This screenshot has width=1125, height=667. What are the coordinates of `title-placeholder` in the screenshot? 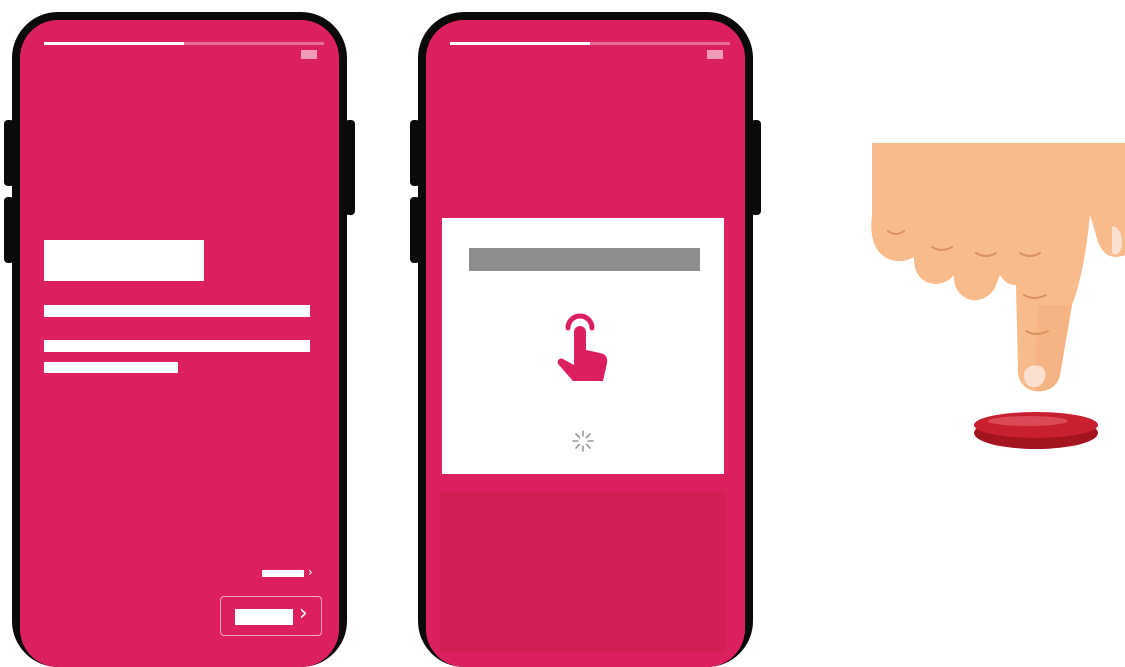 It's located at (124, 260).